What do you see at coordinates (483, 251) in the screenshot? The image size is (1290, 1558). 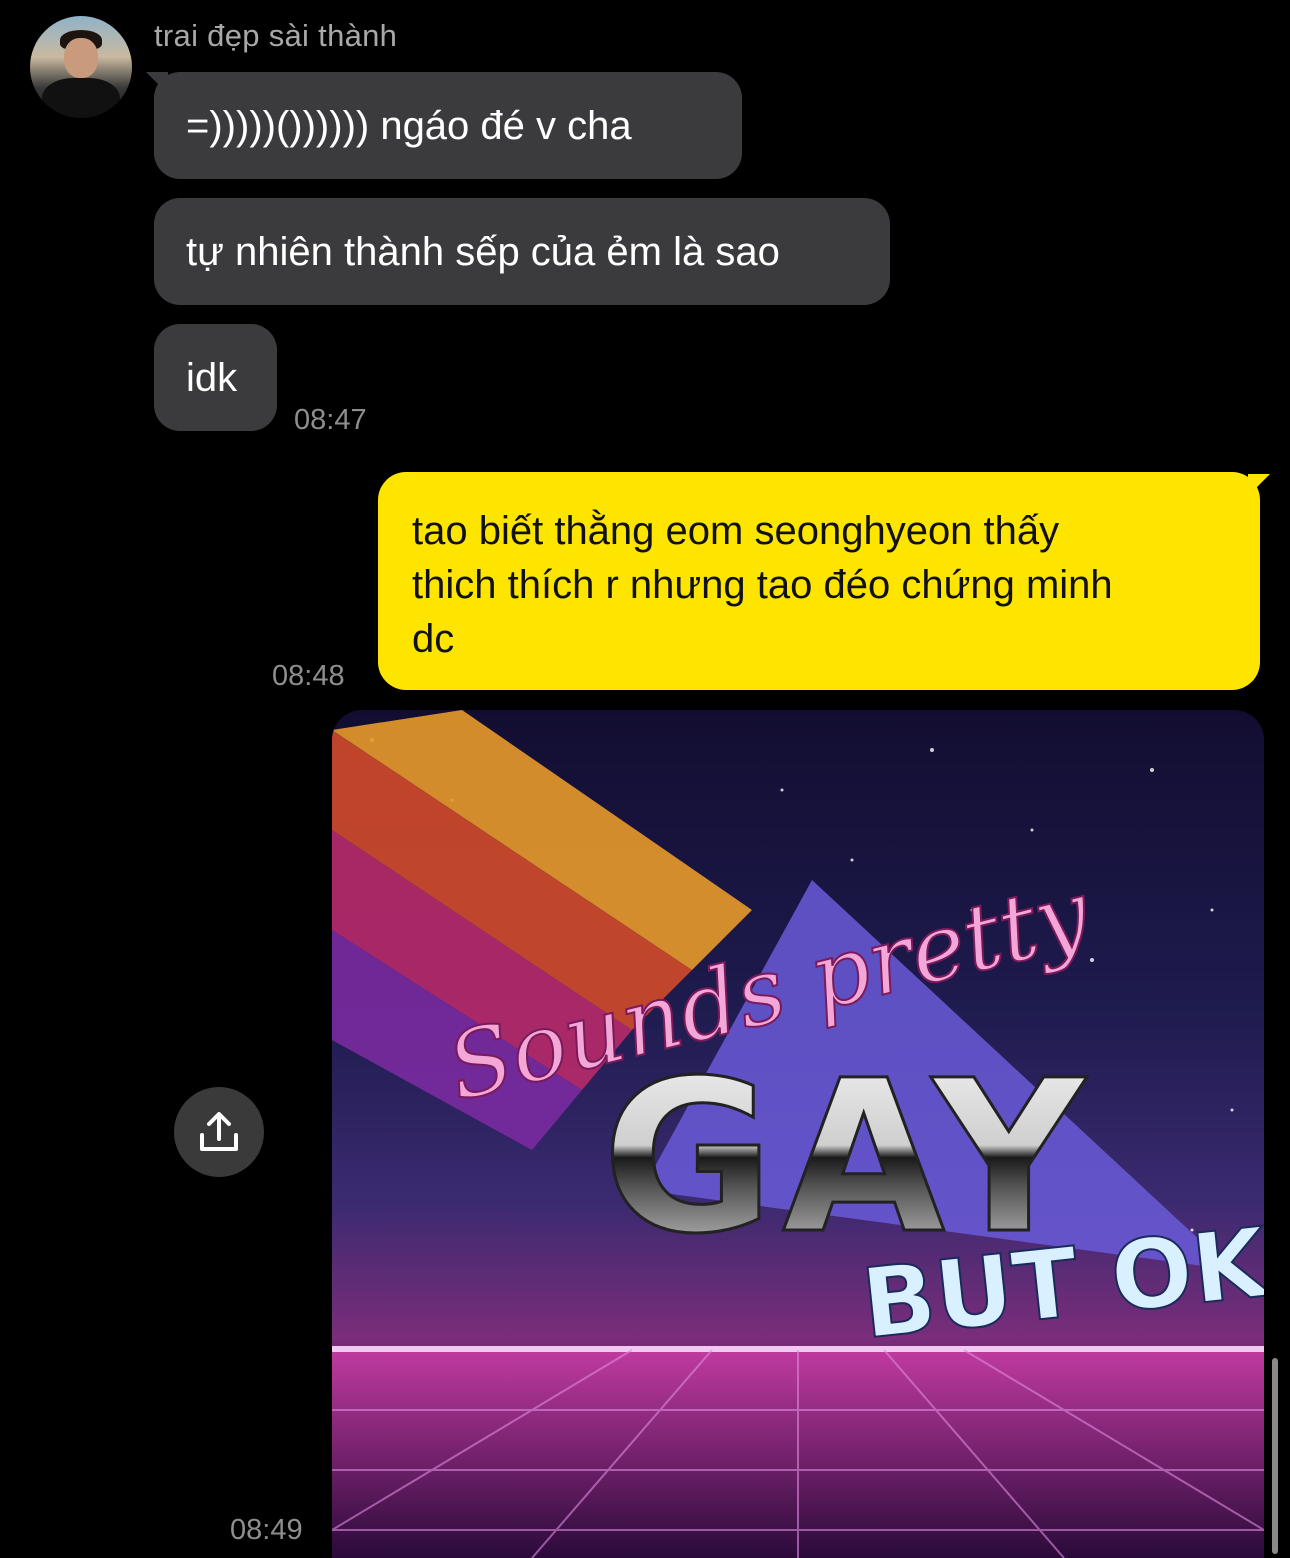 I see `message-text: tự nhiên thành sếp của ẻm là sao` at bounding box center [483, 251].